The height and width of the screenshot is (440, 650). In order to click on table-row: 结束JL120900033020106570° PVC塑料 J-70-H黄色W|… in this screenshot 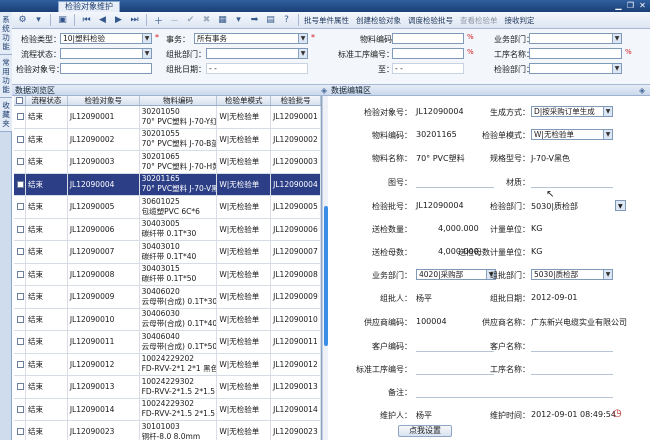, I will do `click(167, 162)`.